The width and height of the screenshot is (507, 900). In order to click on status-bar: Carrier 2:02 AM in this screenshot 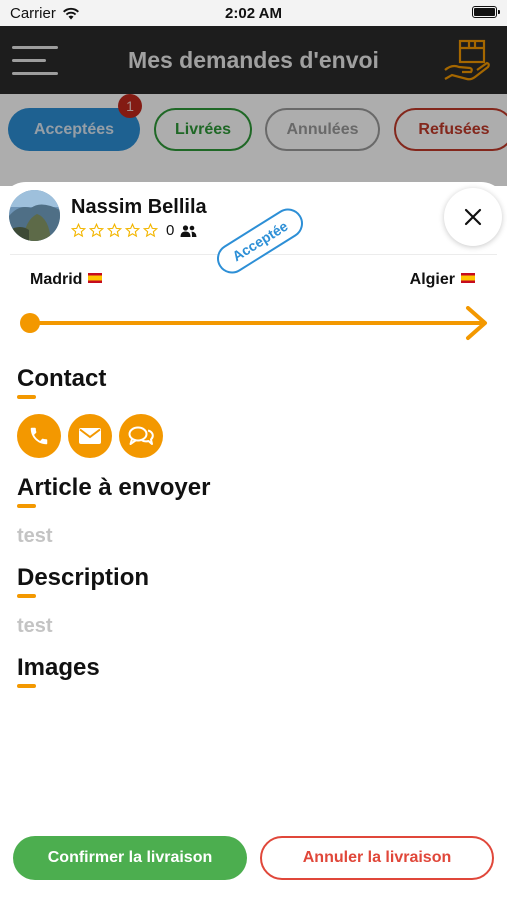, I will do `click(253, 13)`.